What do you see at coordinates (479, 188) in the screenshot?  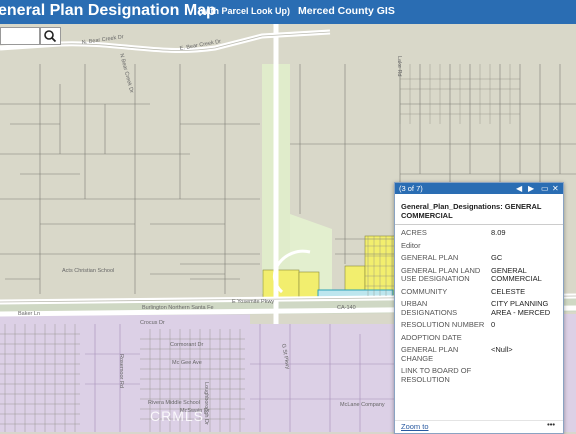 I see `popup-header: (3 of 7) ◀ ▶ ▭ ✕` at bounding box center [479, 188].